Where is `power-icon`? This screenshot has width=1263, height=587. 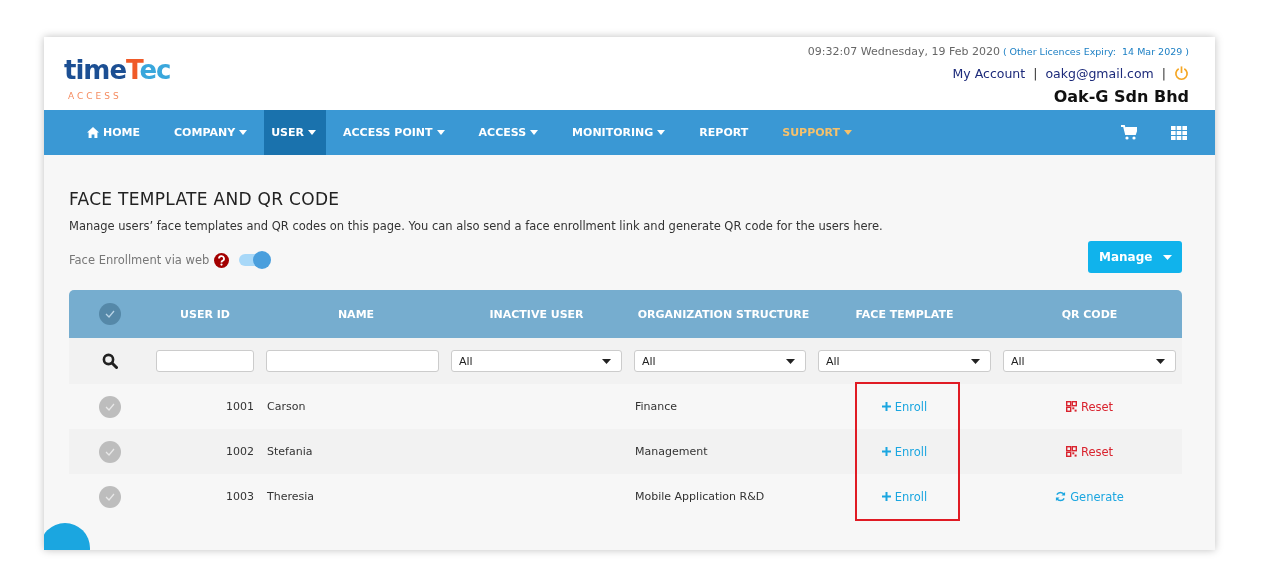
power-icon is located at coordinates (1181, 73).